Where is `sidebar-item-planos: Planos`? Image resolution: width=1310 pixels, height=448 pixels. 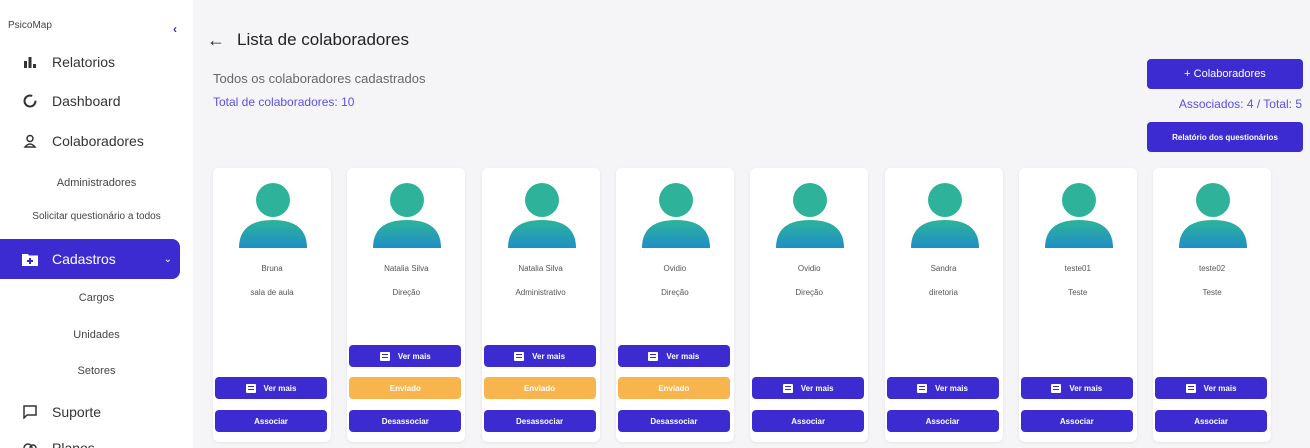 sidebar-item-planos: Planos is located at coordinates (96, 443).